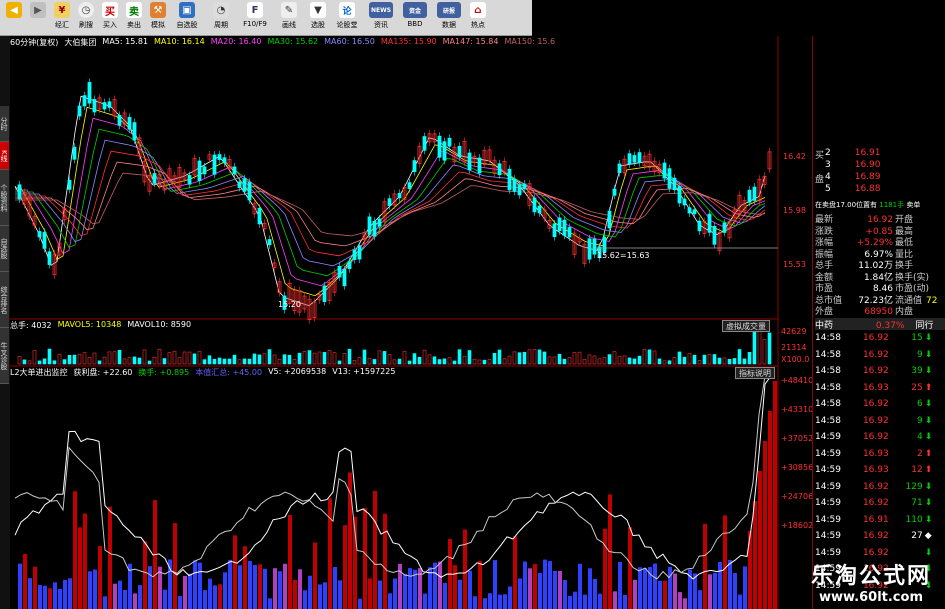 Image resolution: width=945 pixels, height=609 pixels. Describe the element at coordinates (4, 124) in the screenshot. I see `tab-fenshi: 分时` at that location.